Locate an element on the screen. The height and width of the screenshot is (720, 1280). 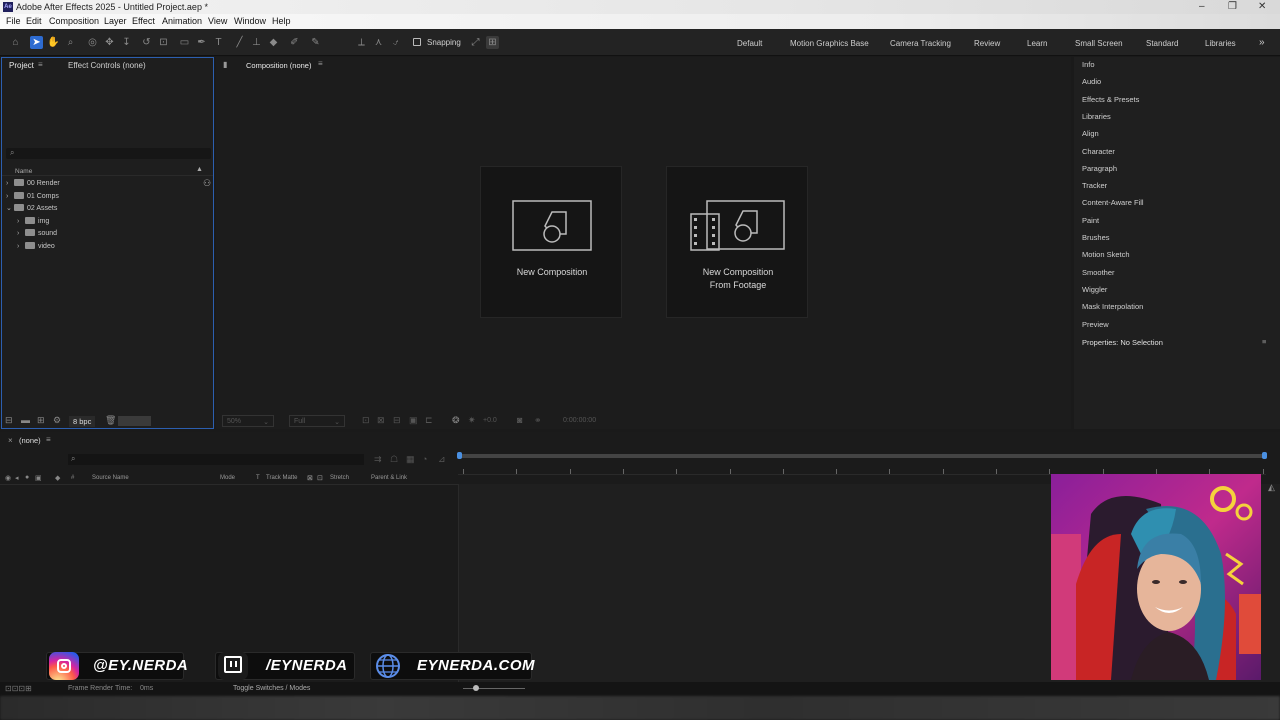
solo-icon: ● is located at coordinates (27, 477).